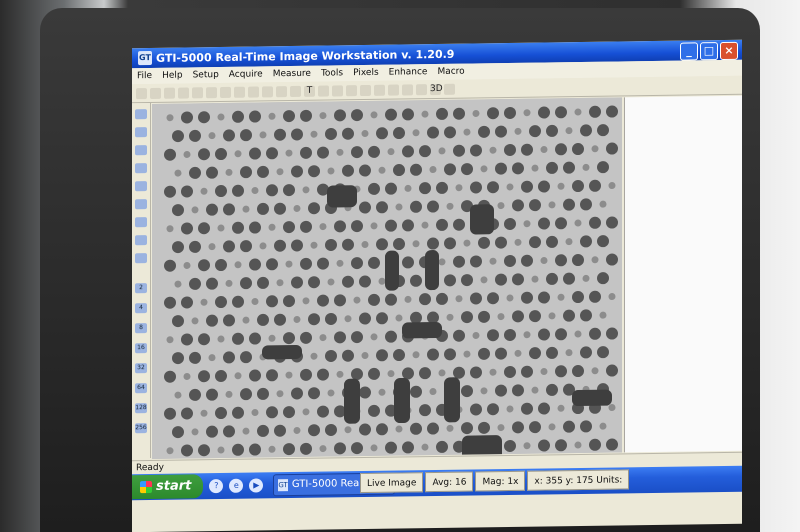 This screenshot has width=800, height=532. What do you see at coordinates (141, 168) in the screenshot?
I see `rotate-icon` at bounding box center [141, 168].